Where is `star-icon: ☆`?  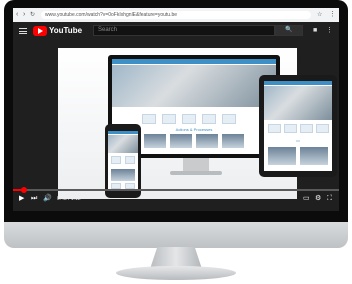
star-icon: ☆ is located at coordinates (319, 15).